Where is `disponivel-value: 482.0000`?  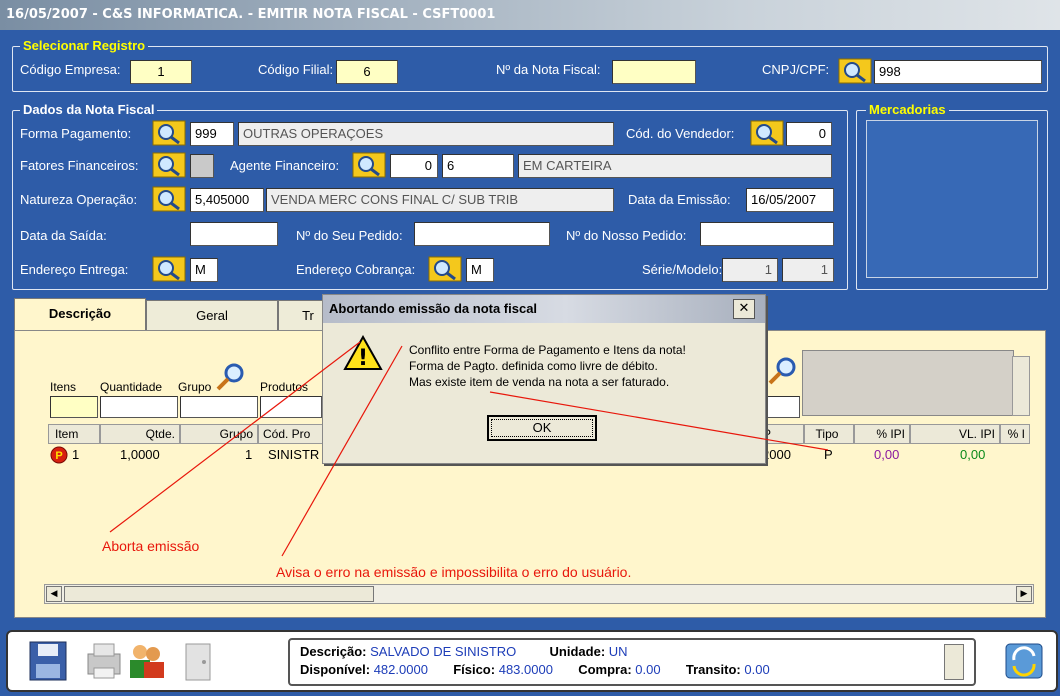
disponivel-value: 482.0000 is located at coordinates (400, 669).